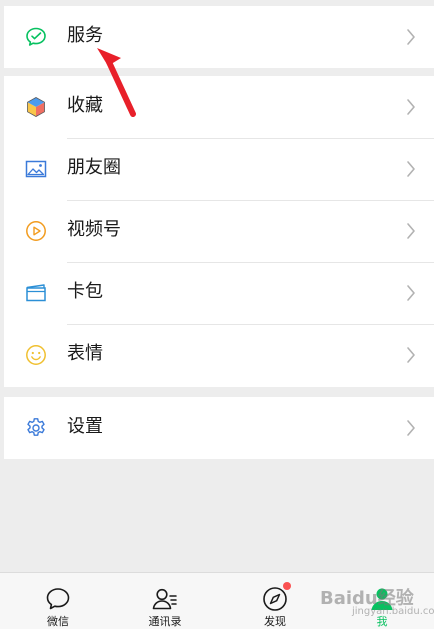  I want to click on menu-item-channels: 视频号, so click(219, 231).